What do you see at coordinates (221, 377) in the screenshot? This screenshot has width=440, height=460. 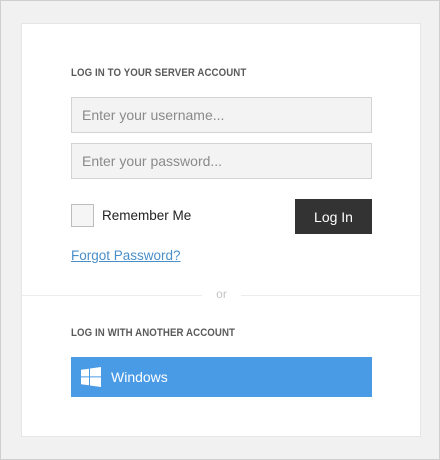 I see `windows-login-button: Windows` at bounding box center [221, 377].